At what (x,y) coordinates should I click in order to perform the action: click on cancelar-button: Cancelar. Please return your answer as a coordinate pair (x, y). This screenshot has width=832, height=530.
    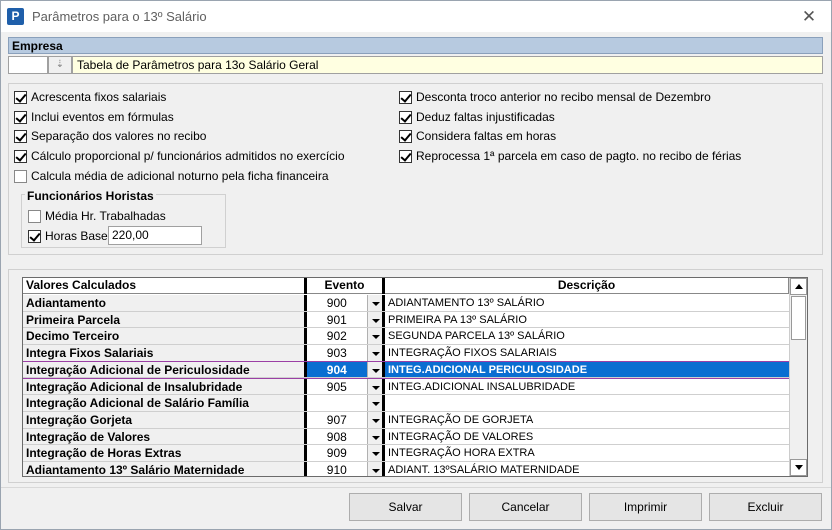
    Looking at the image, I should click on (525, 507).